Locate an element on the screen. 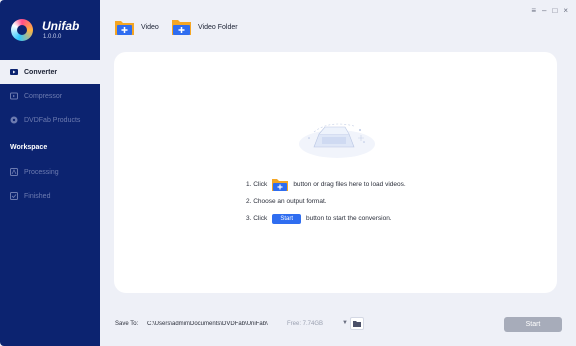 The image size is (576, 346). add-video-folder-label: Video Folder is located at coordinates (218, 27).